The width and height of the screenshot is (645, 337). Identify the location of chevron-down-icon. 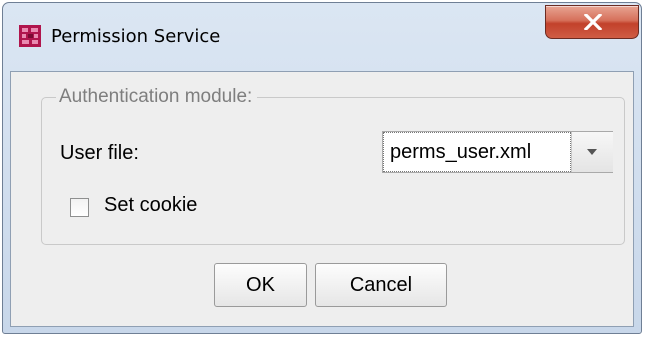
(592, 152).